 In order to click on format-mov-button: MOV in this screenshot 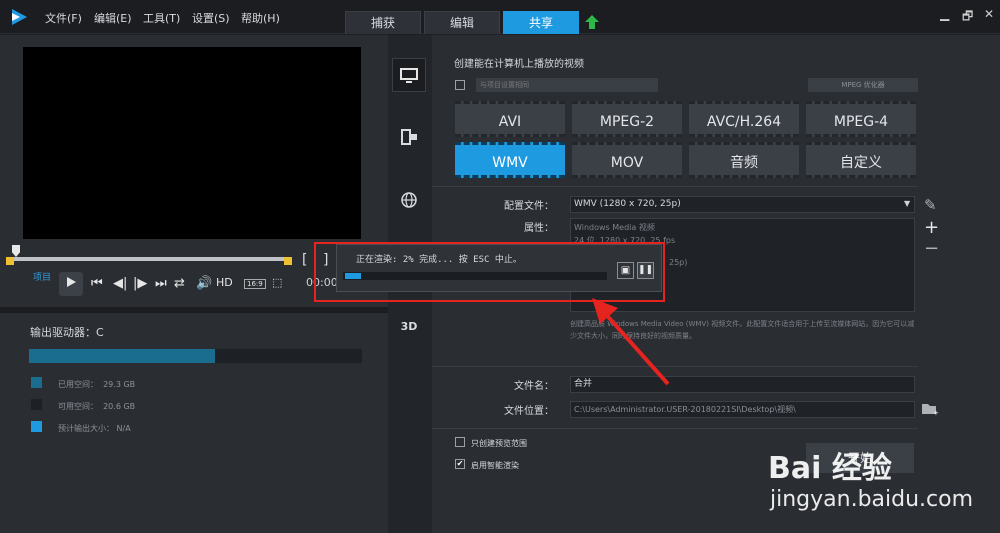, I will do `click(627, 160)`.